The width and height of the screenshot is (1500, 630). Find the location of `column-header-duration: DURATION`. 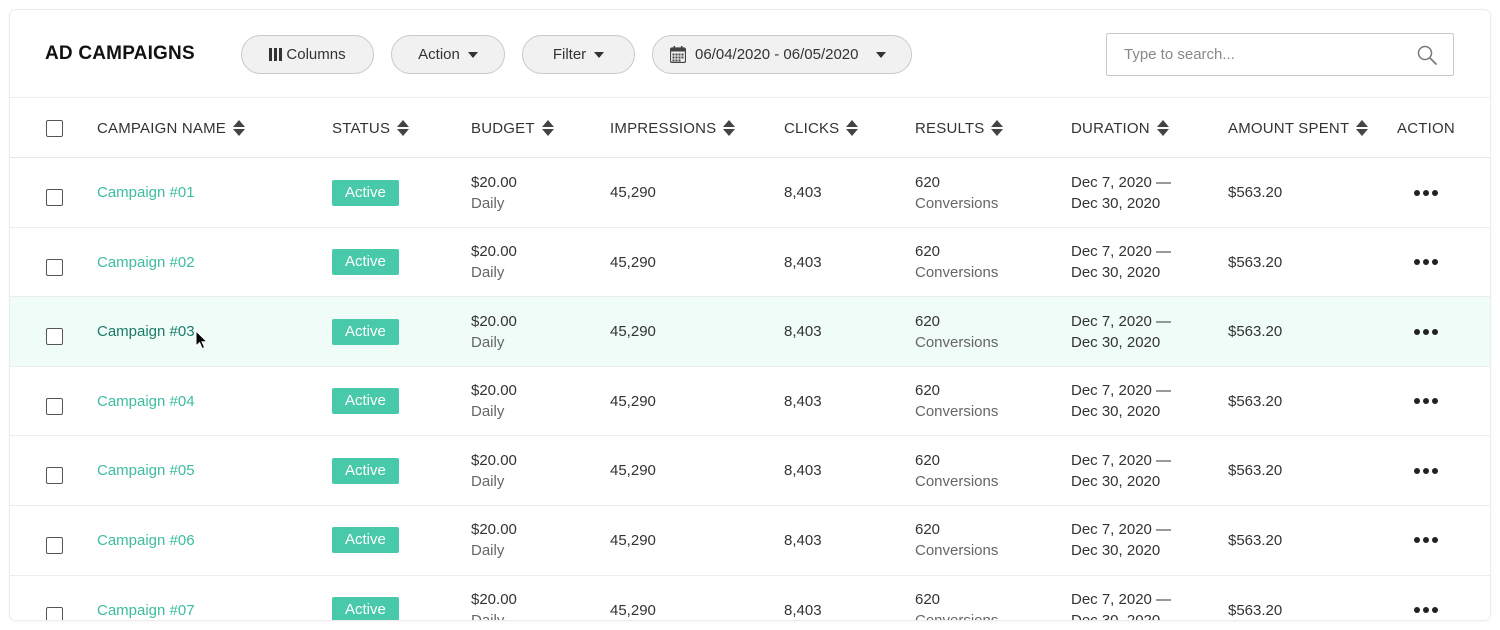

column-header-duration: DURATION is located at coordinates (1120, 128).